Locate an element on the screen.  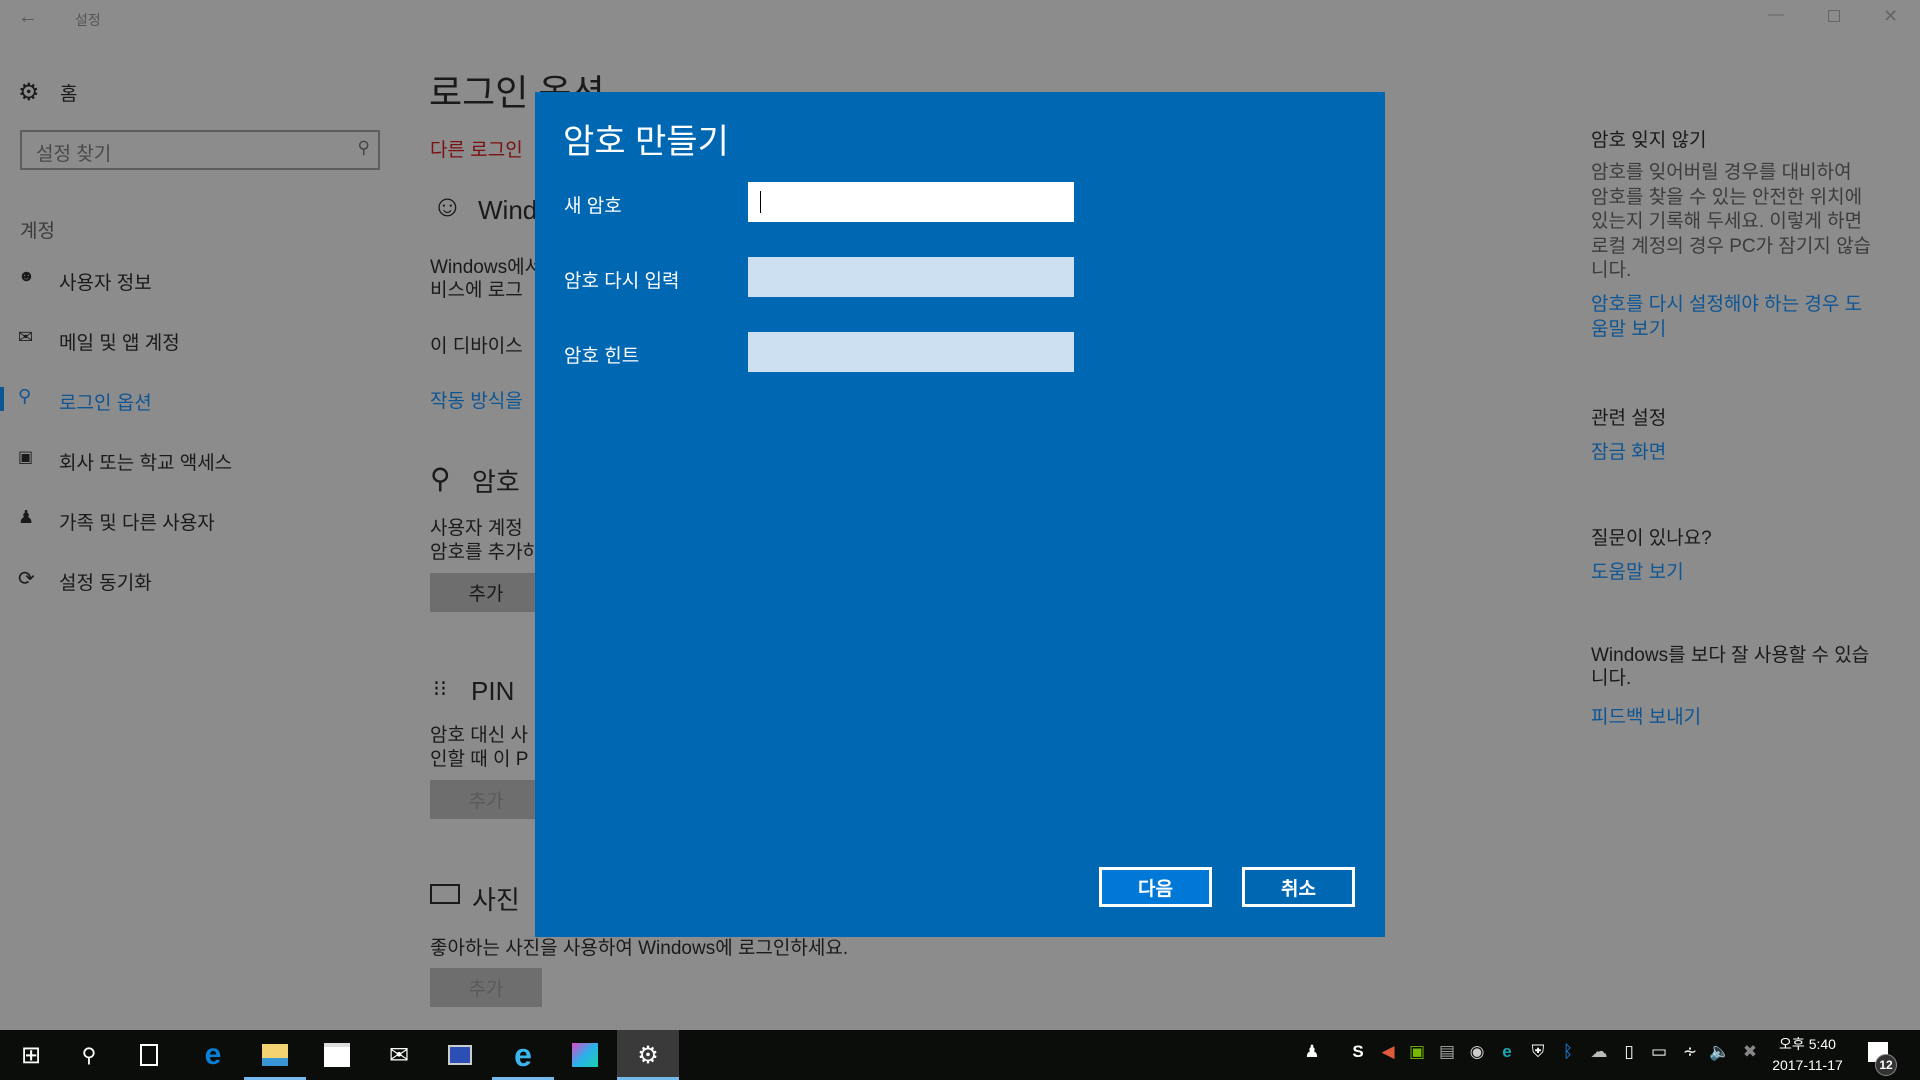
pin-desc: 인할 때 이 P is located at coordinates (479, 759).